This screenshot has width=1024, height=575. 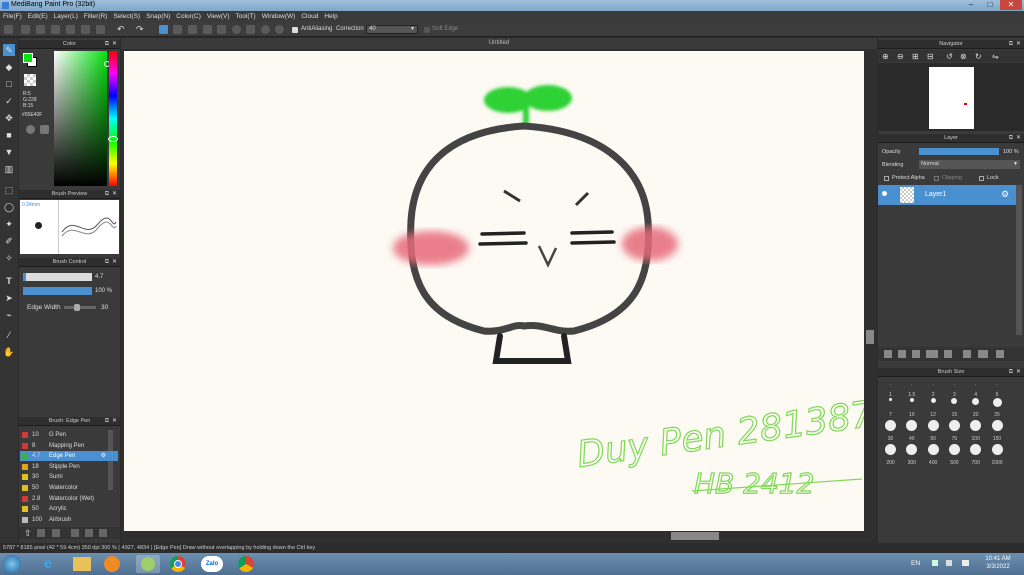 What do you see at coordinates (89, 533) in the screenshot?
I see `brush-folder-icon` at bounding box center [89, 533].